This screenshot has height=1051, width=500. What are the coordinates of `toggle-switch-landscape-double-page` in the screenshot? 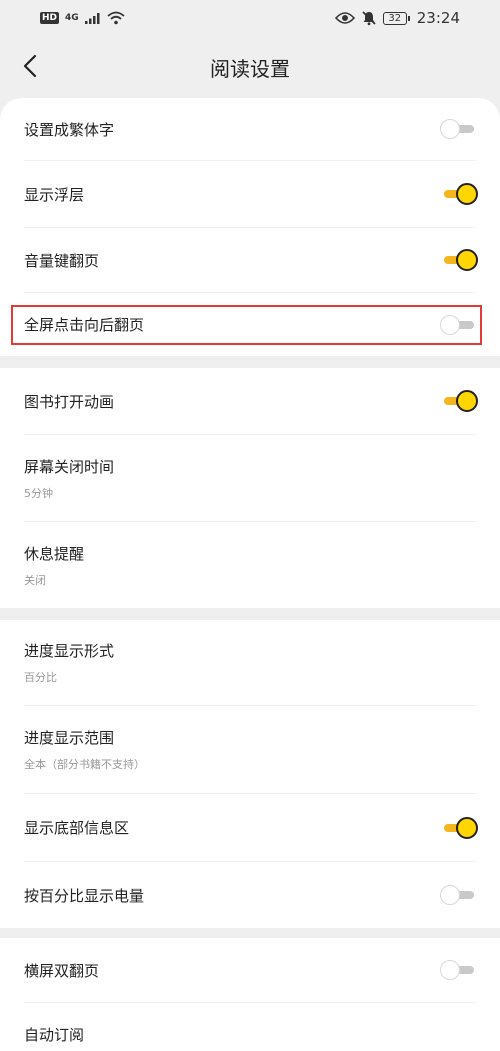 It's located at (458, 970).